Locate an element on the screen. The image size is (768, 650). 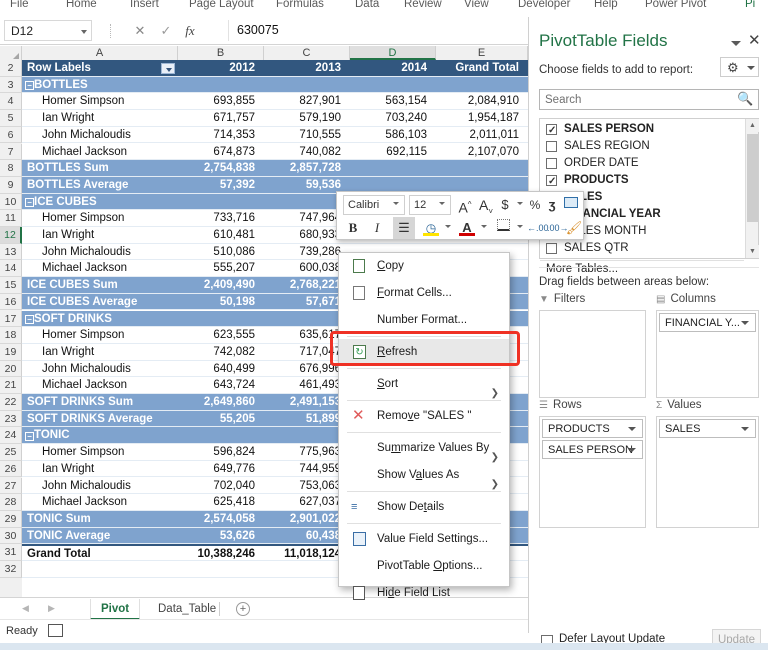
field-item-sales-region: SALES REGION is located at coordinates (642, 146).